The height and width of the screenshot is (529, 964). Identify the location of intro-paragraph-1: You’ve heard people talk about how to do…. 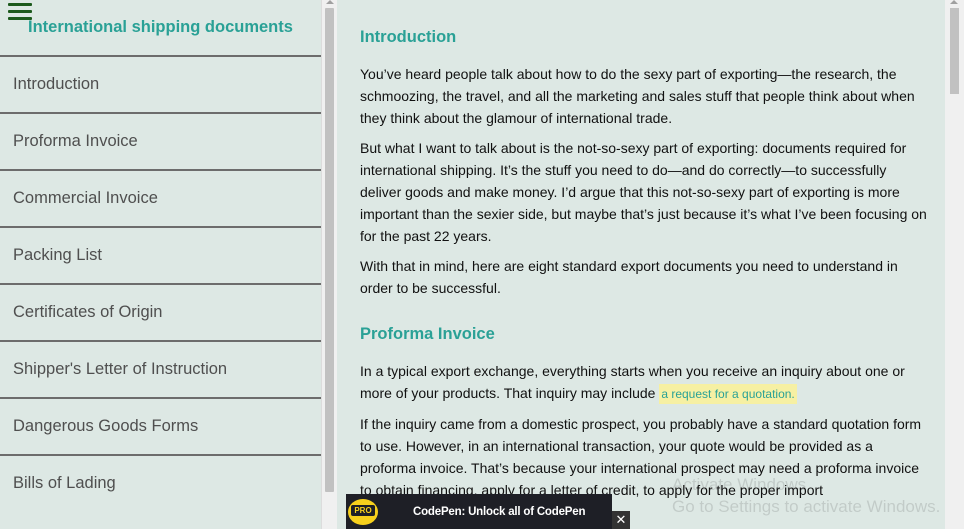
(637, 96).